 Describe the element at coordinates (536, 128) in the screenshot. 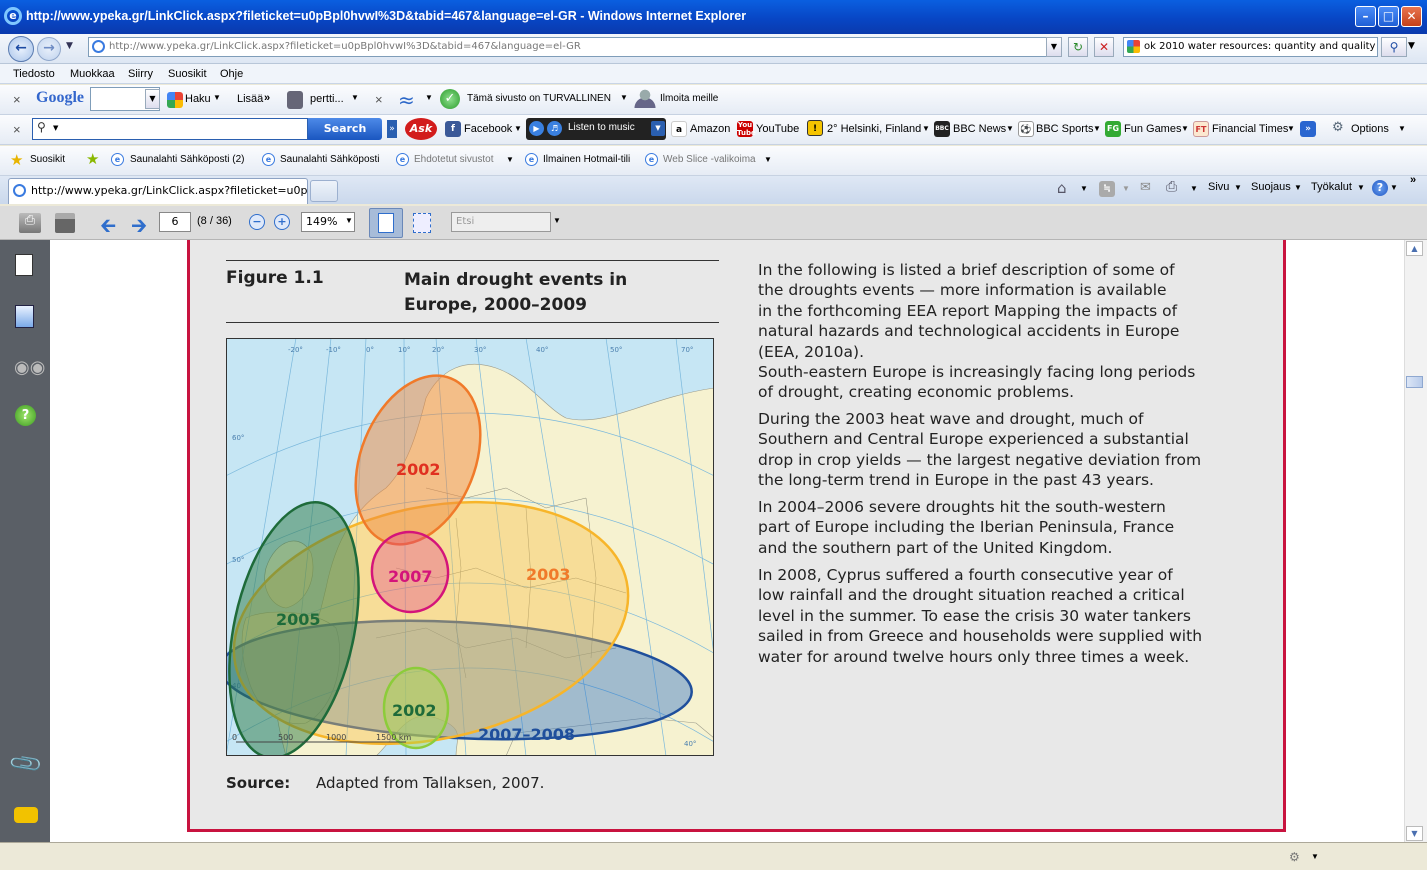

I see `play-icon: ▶` at that location.